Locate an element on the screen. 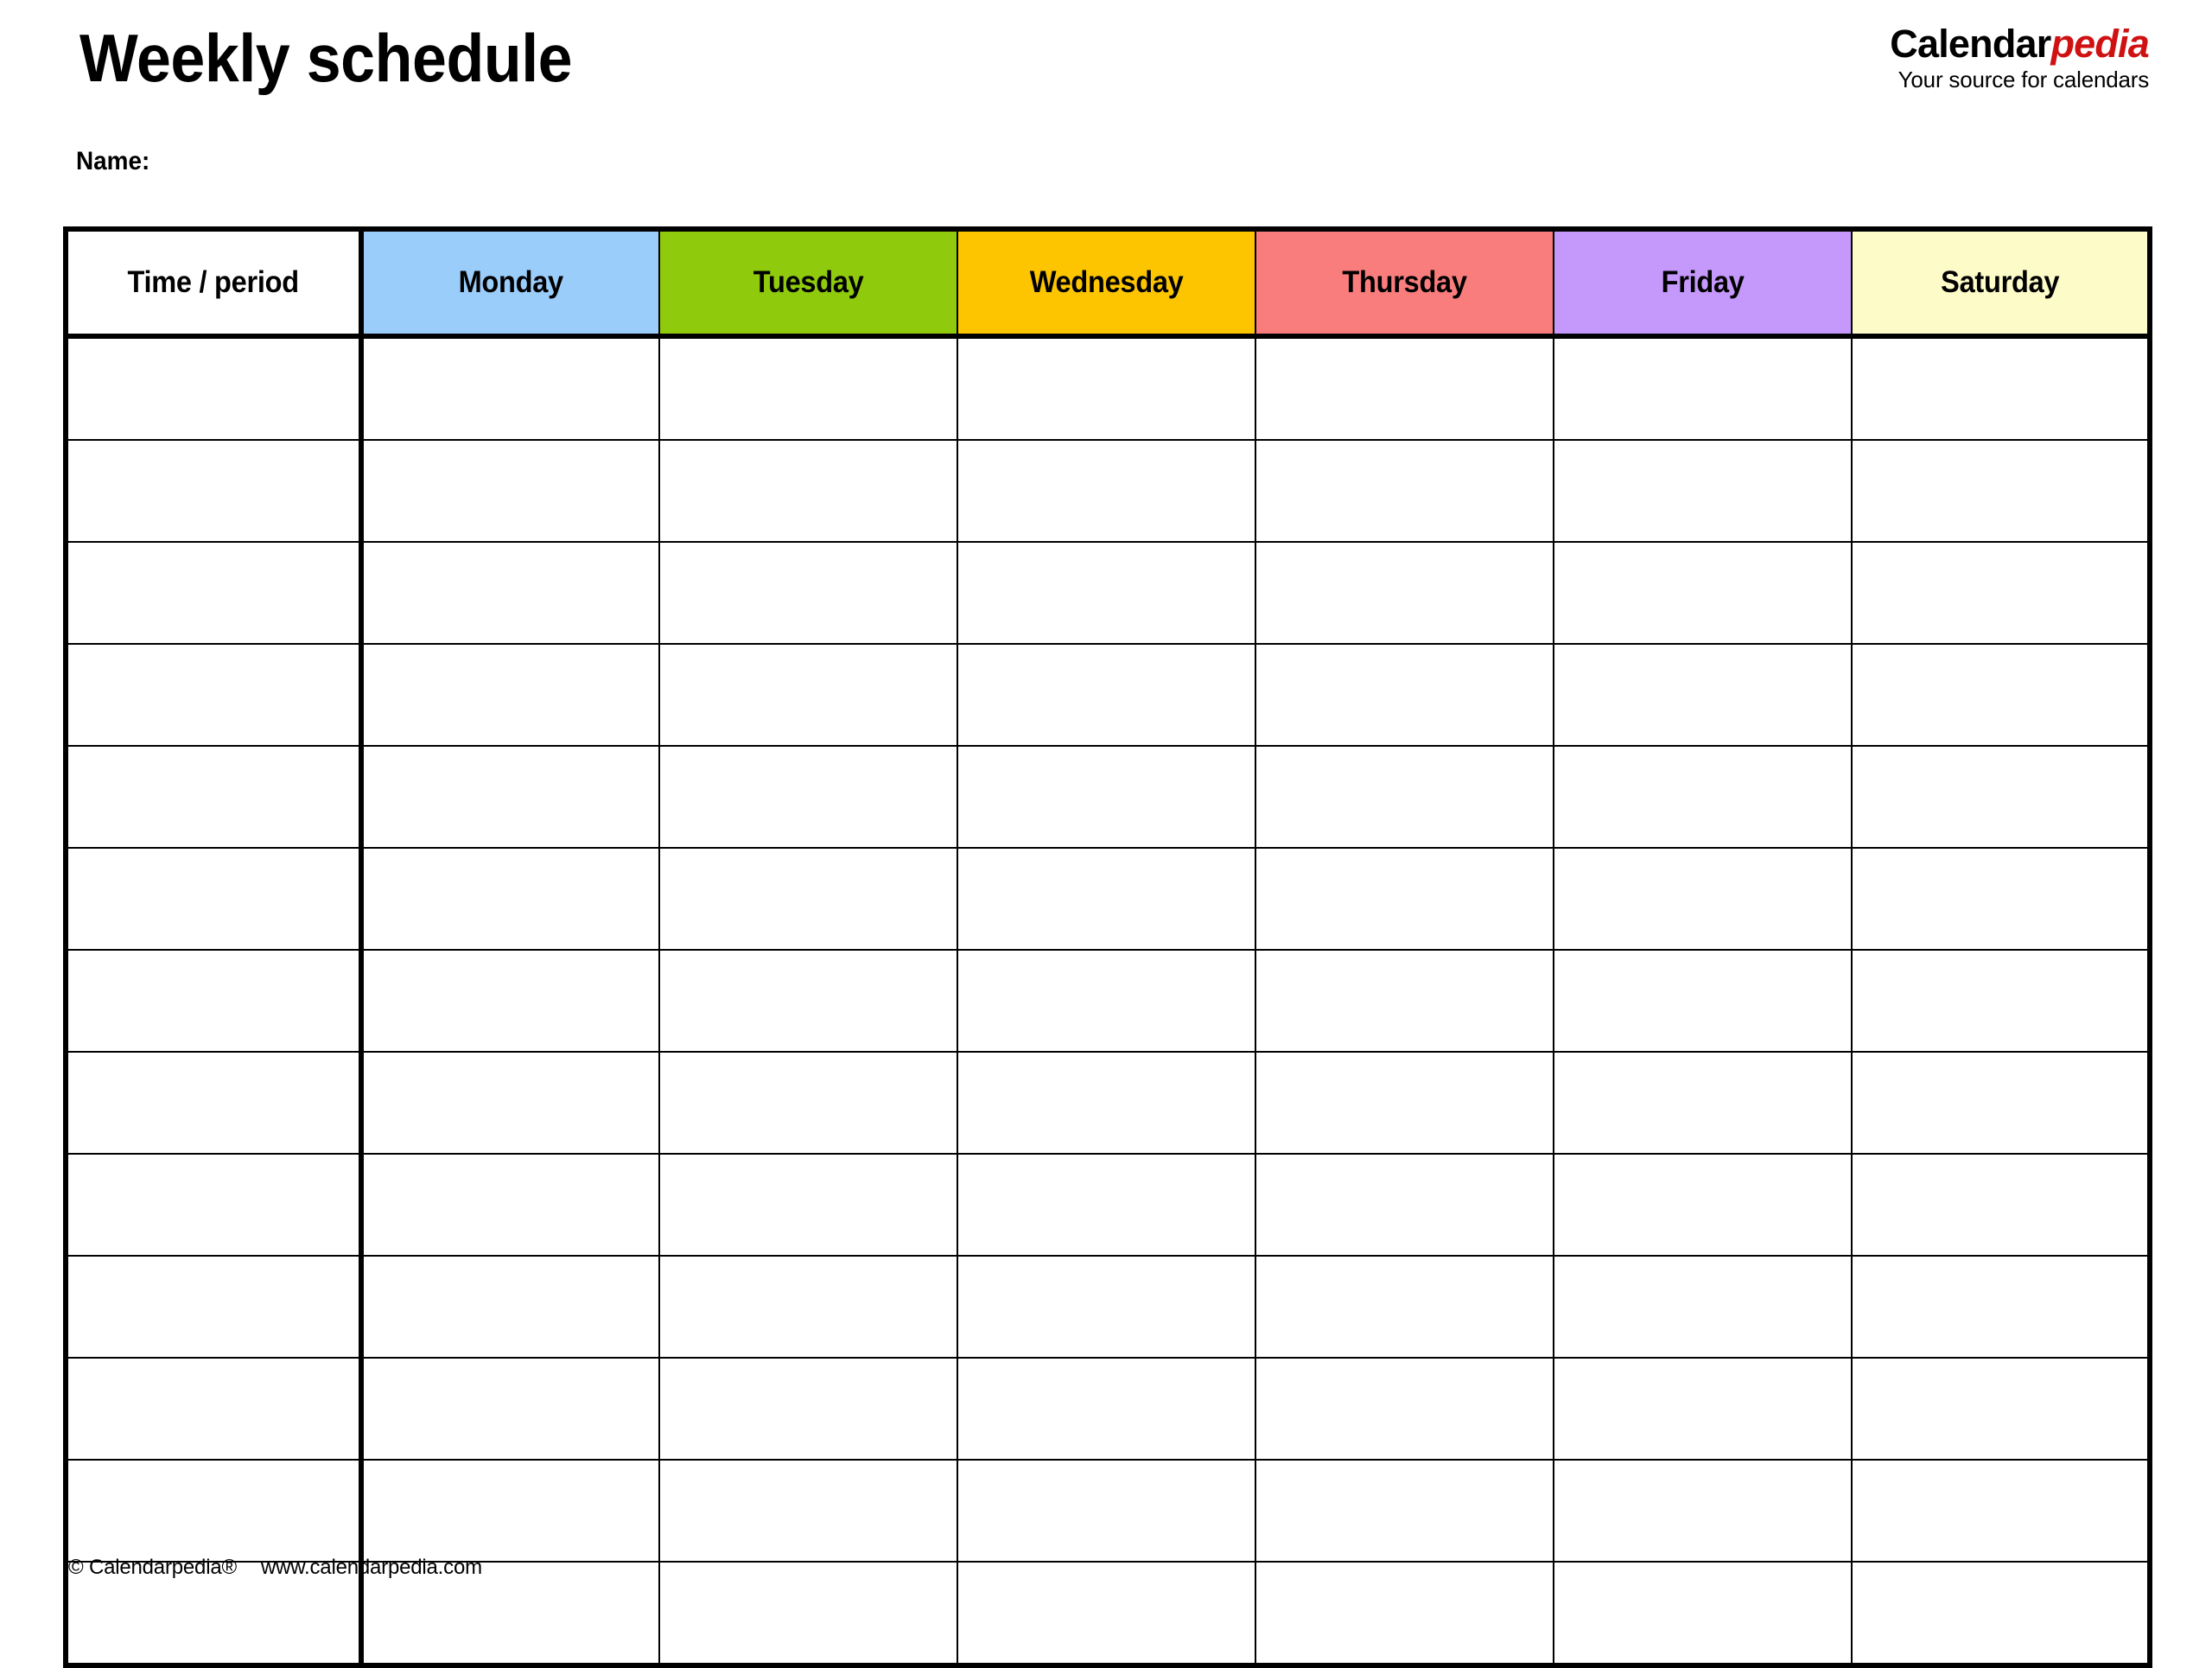 Image resolution: width=2212 pixels, height=1668 pixels. column-header-tuesday: Tuesday is located at coordinates (808, 283).